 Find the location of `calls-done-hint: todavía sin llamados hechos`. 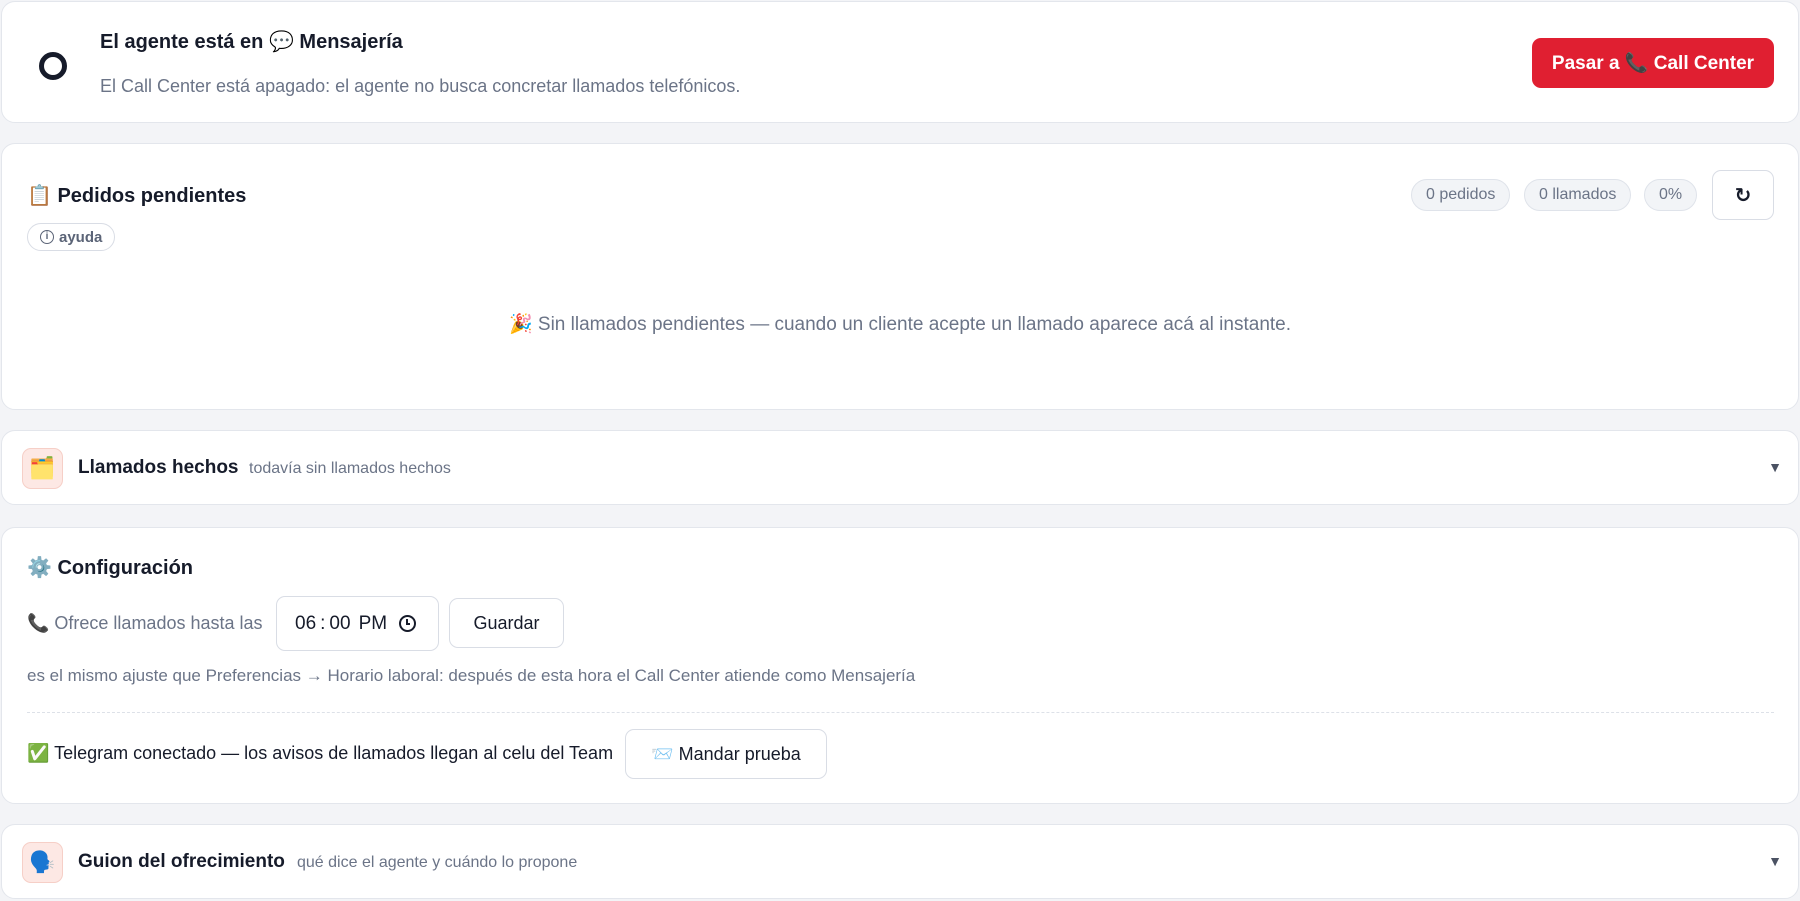

calls-done-hint: todavía sin llamados hechos is located at coordinates (350, 468).